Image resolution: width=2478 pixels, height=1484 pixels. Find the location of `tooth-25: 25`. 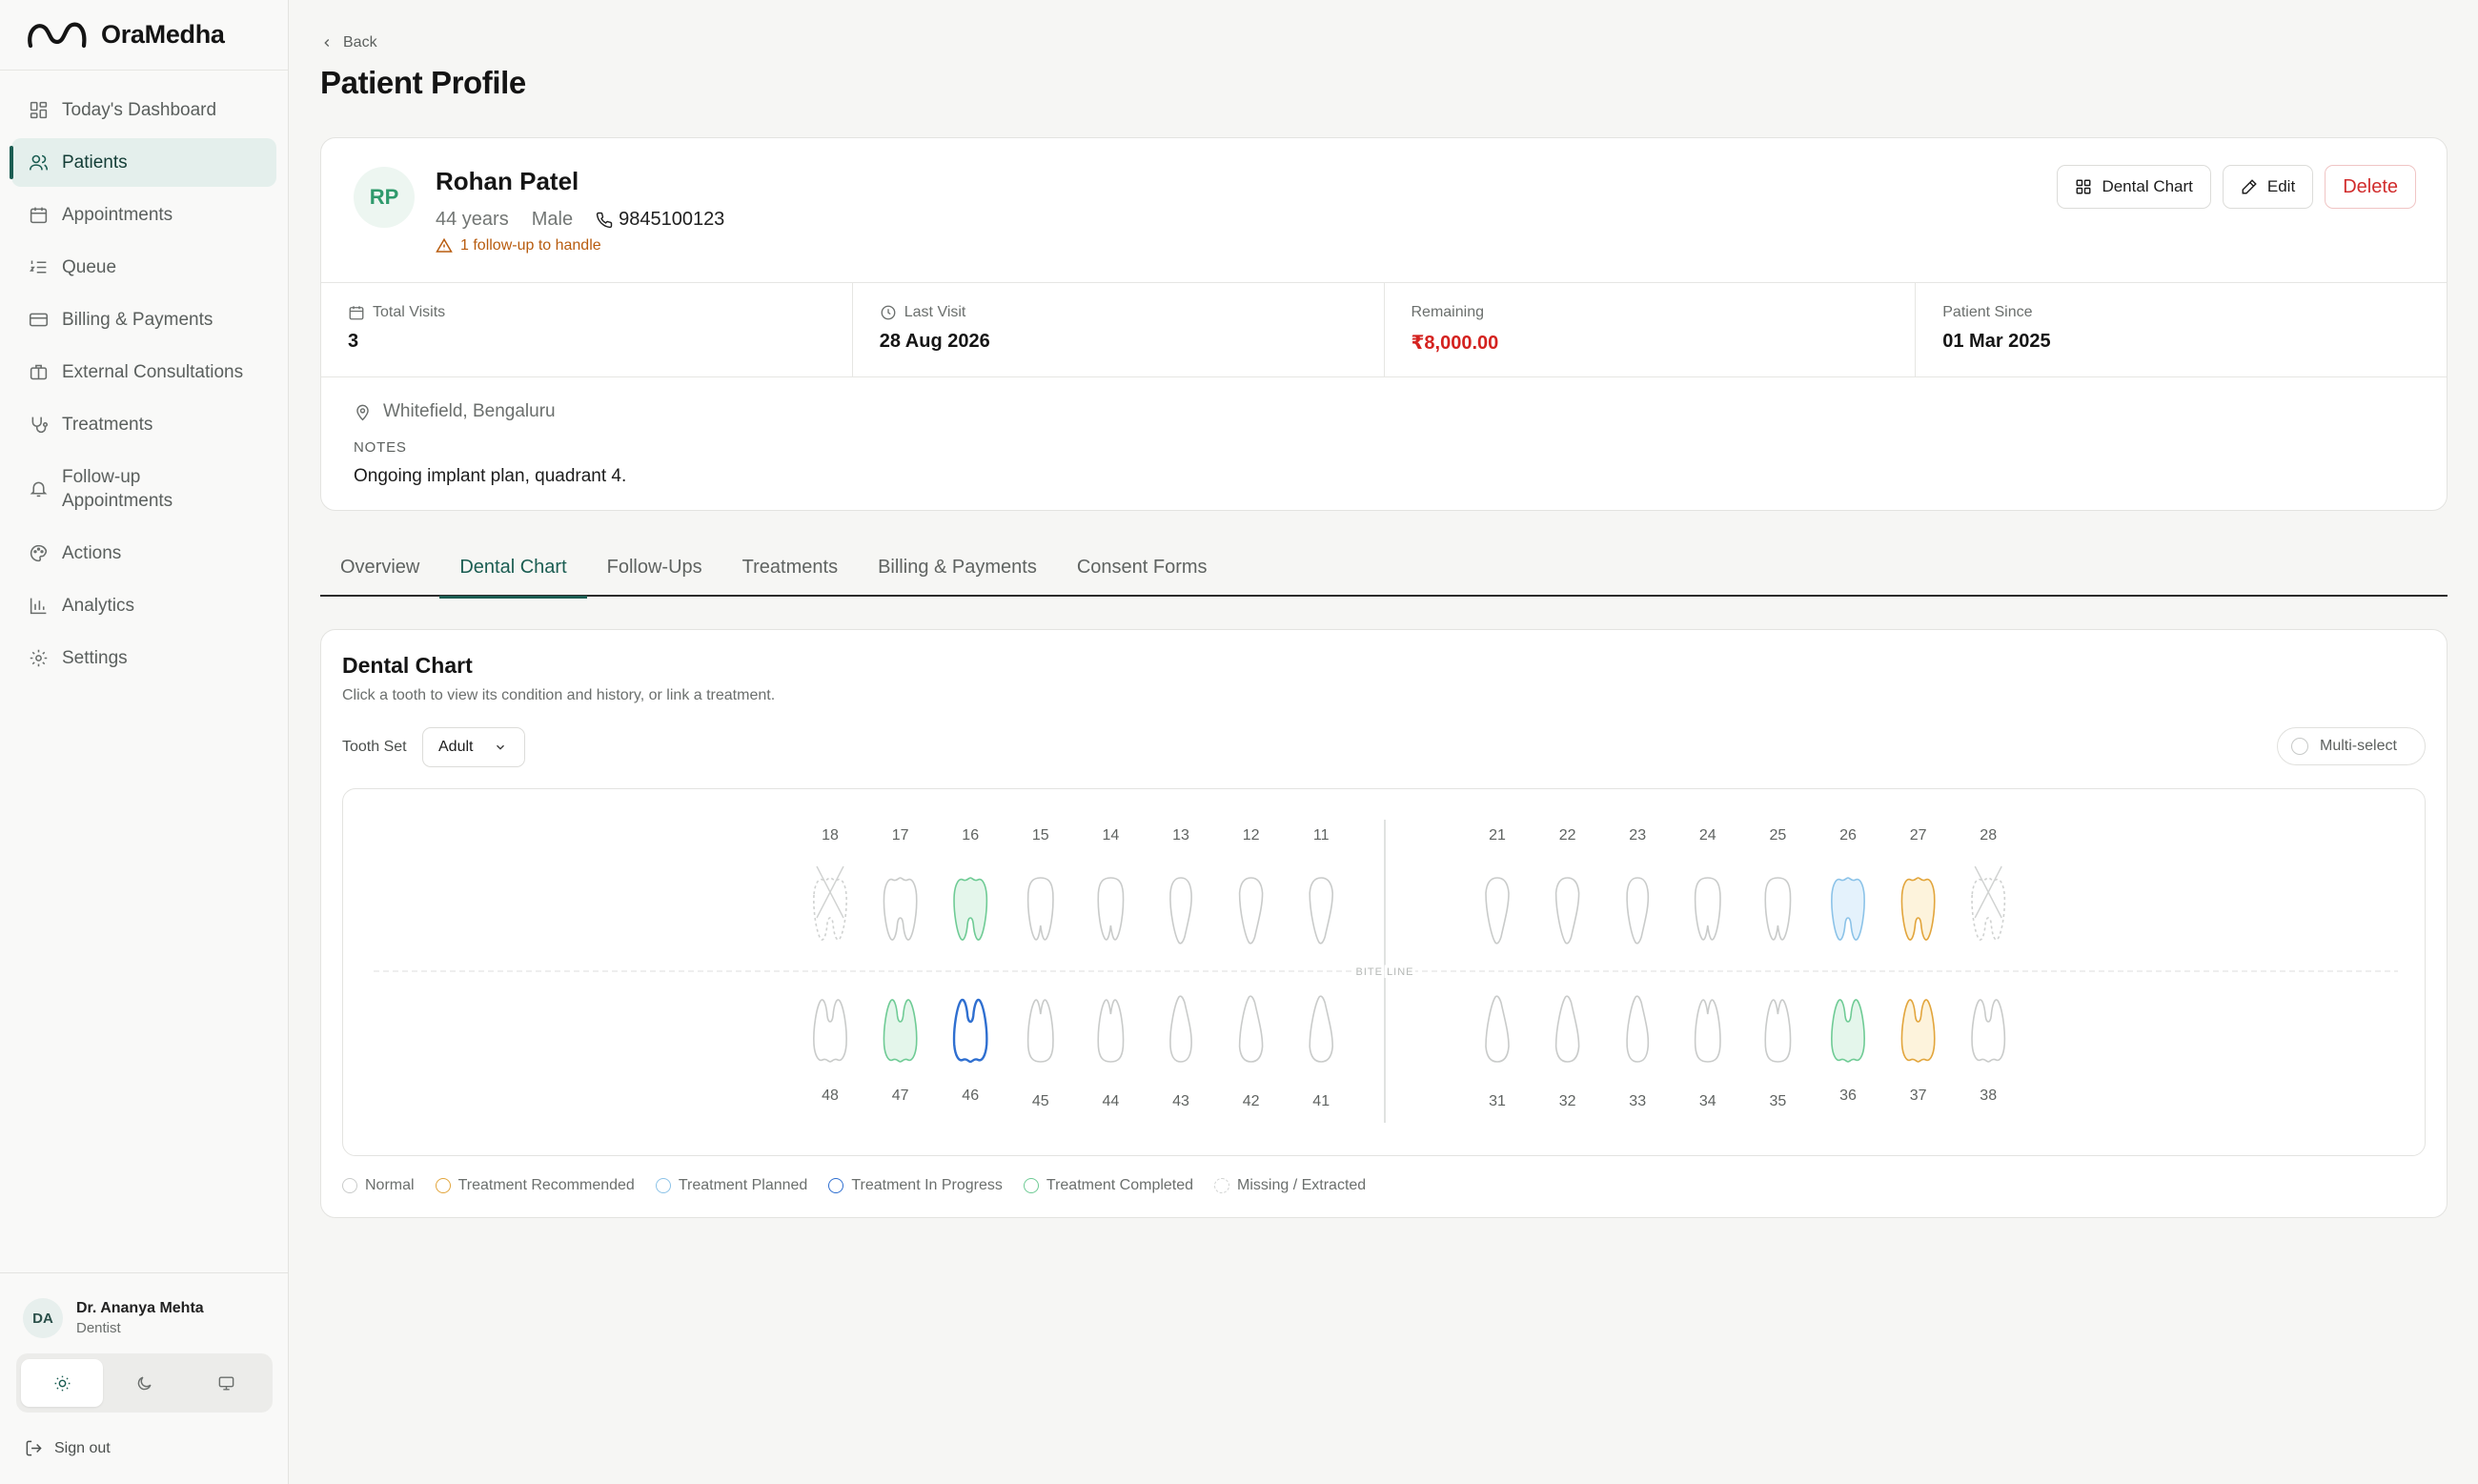

tooth-25: 25 is located at coordinates (1778, 884).